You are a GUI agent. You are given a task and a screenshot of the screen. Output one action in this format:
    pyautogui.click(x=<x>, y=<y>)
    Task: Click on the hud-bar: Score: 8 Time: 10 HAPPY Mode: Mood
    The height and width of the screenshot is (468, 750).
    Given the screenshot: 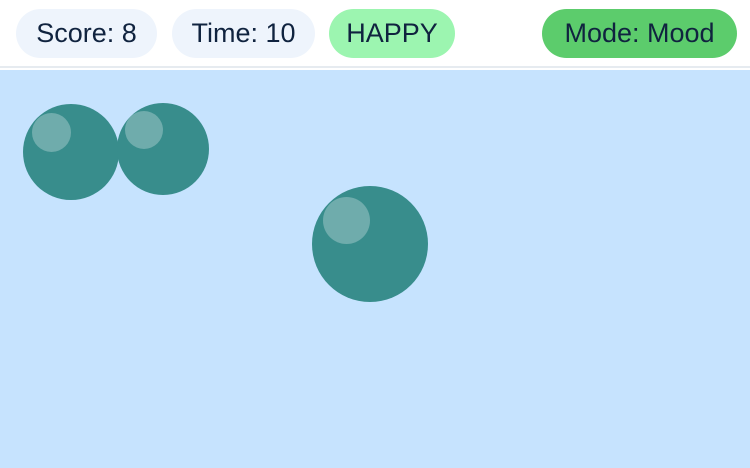 What is the action you would take?
    pyautogui.click(x=375, y=34)
    